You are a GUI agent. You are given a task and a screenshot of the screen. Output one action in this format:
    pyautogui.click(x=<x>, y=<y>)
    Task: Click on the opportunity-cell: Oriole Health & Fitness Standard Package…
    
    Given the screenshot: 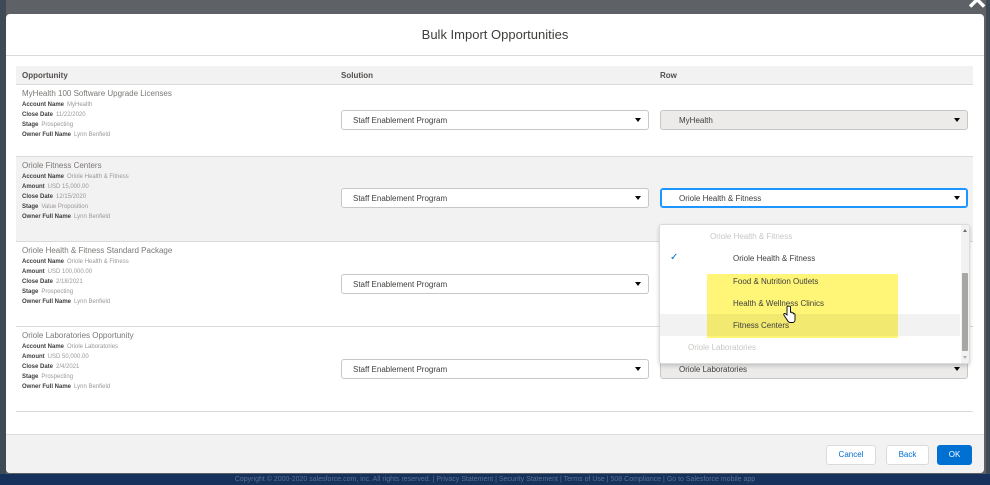 What is the action you would take?
    pyautogui.click(x=177, y=276)
    